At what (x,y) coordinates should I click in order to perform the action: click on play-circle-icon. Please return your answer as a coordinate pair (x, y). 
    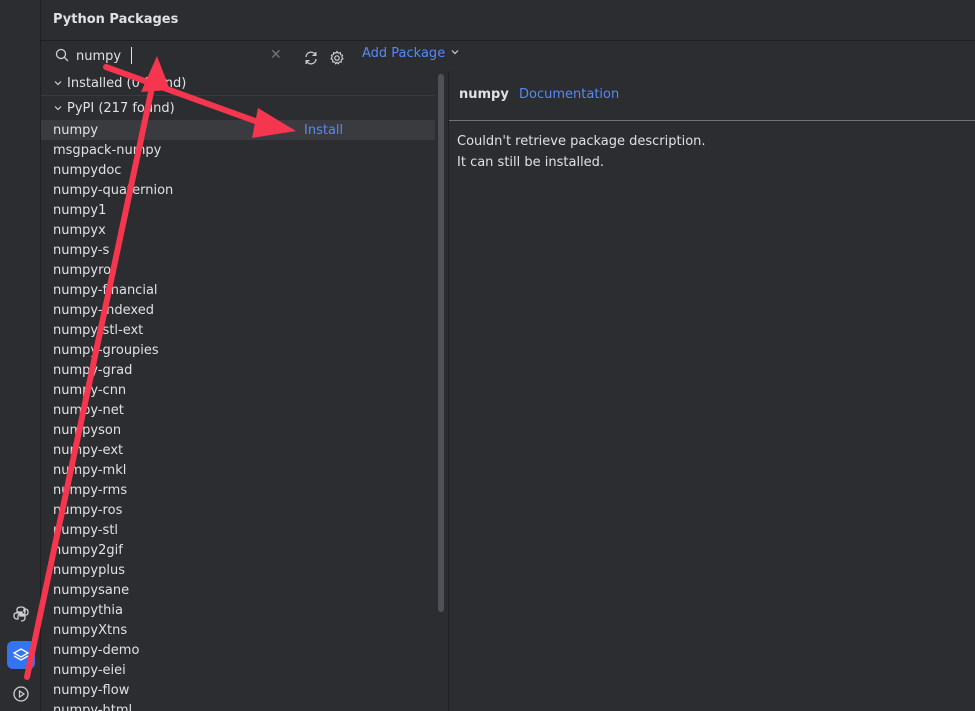
    Looking at the image, I should click on (21, 694).